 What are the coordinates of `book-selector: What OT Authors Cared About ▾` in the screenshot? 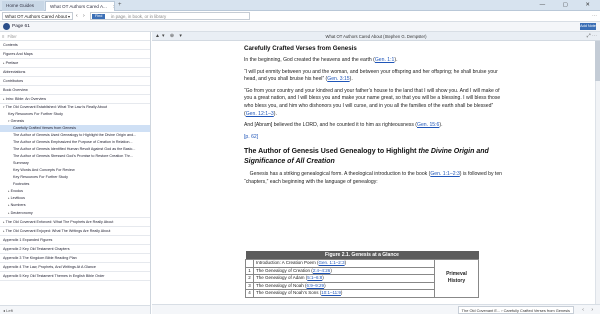 It's located at (37, 16).